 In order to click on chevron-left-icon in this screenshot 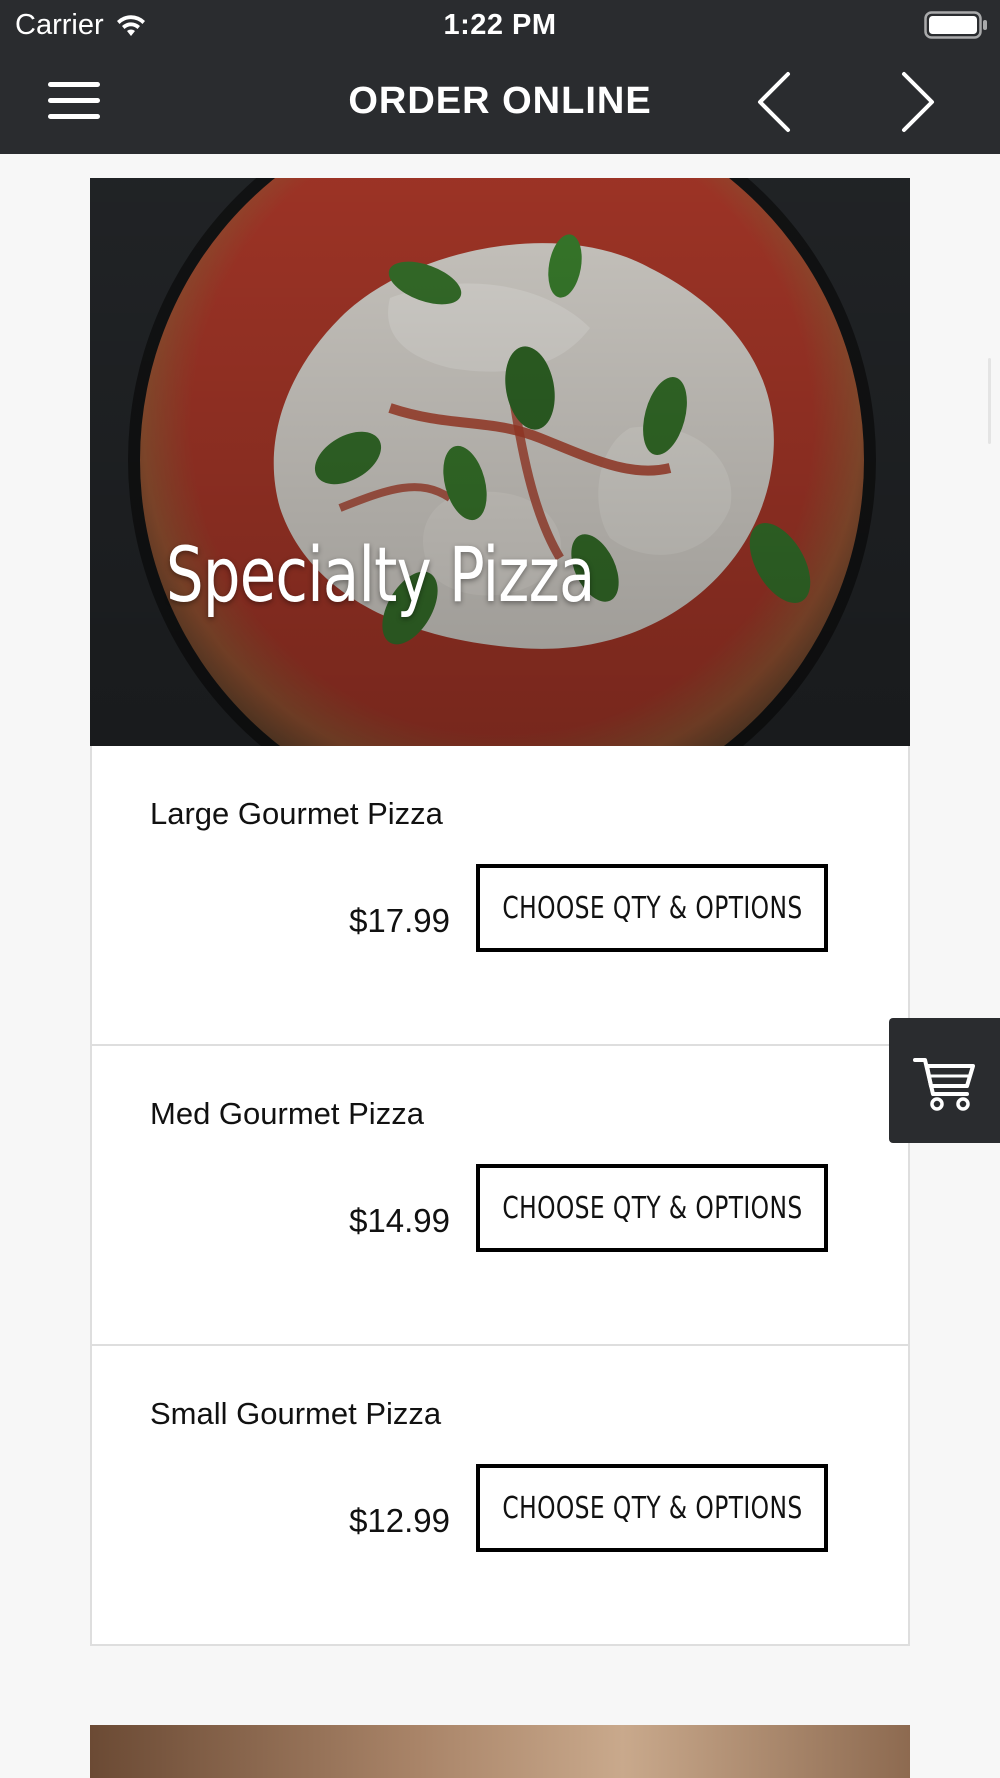, I will do `click(778, 102)`.